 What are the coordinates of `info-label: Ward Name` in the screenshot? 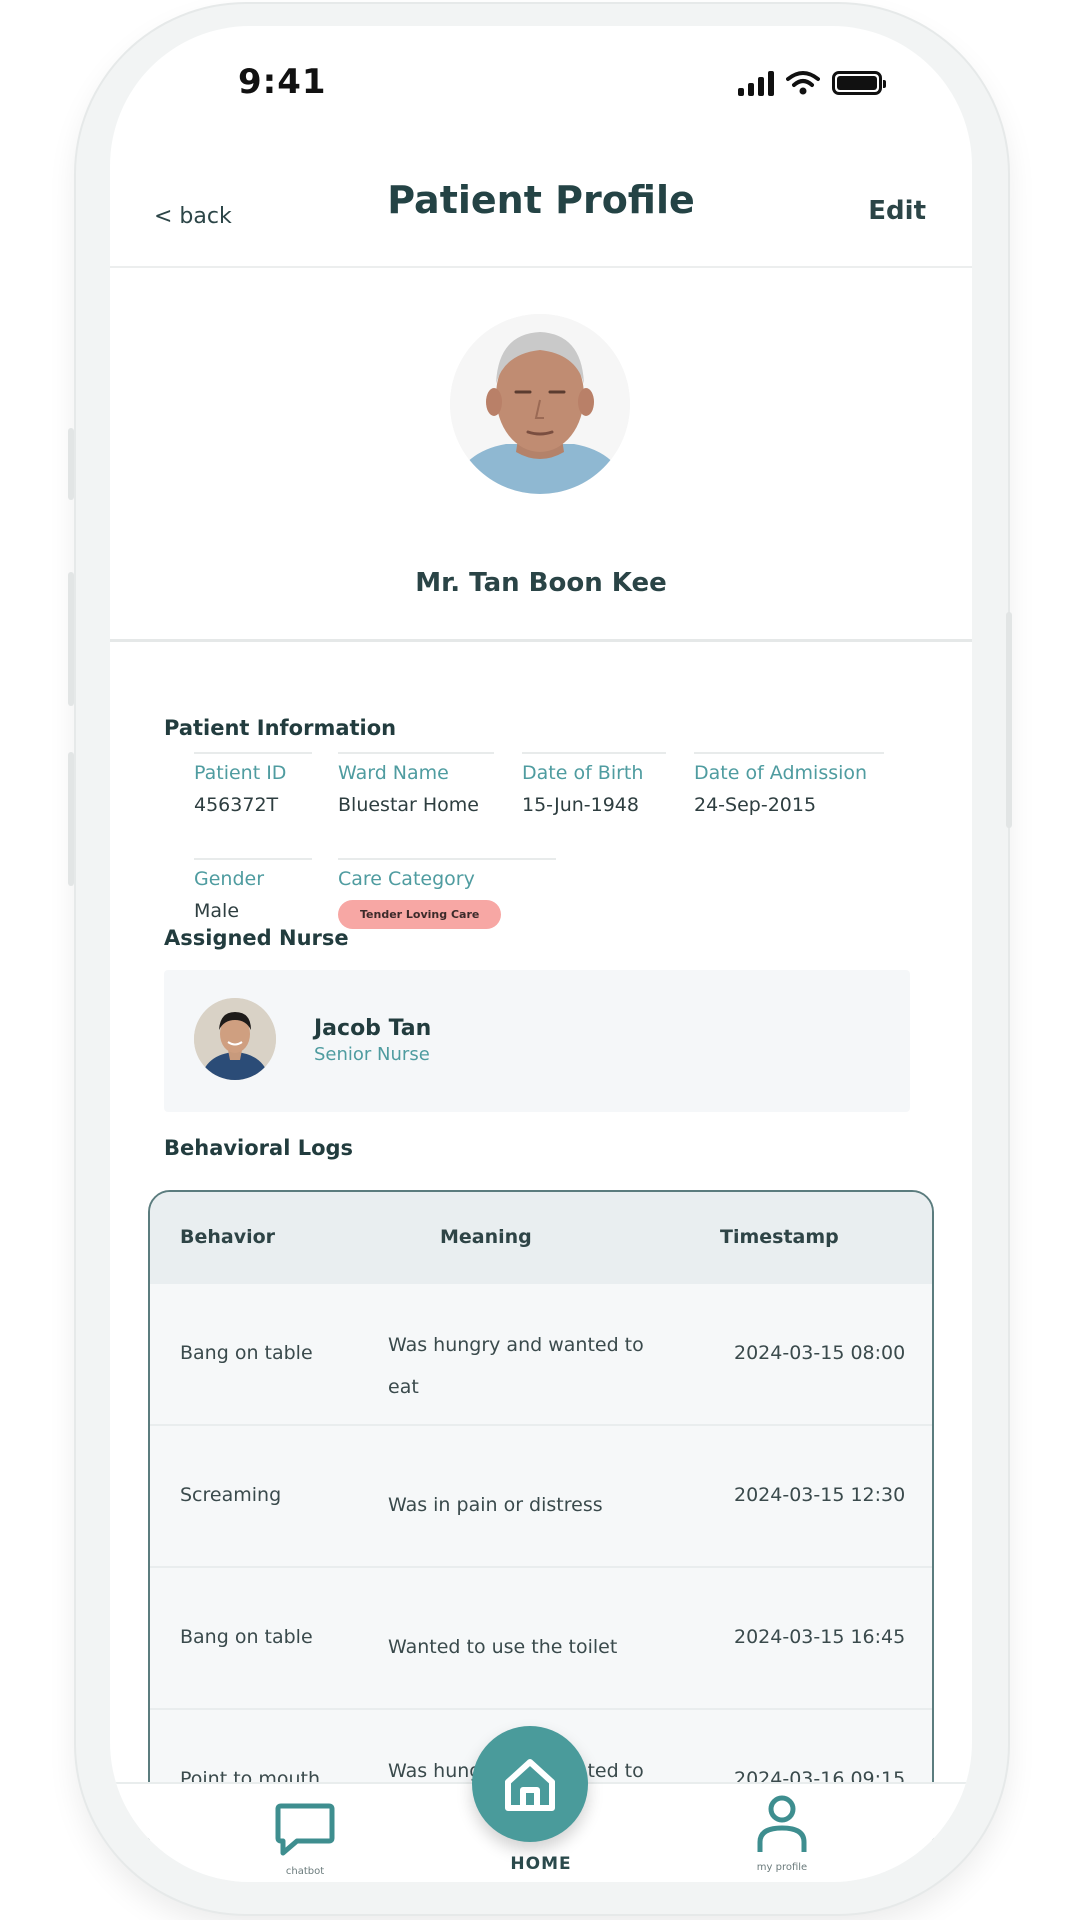 It's located at (393, 773).